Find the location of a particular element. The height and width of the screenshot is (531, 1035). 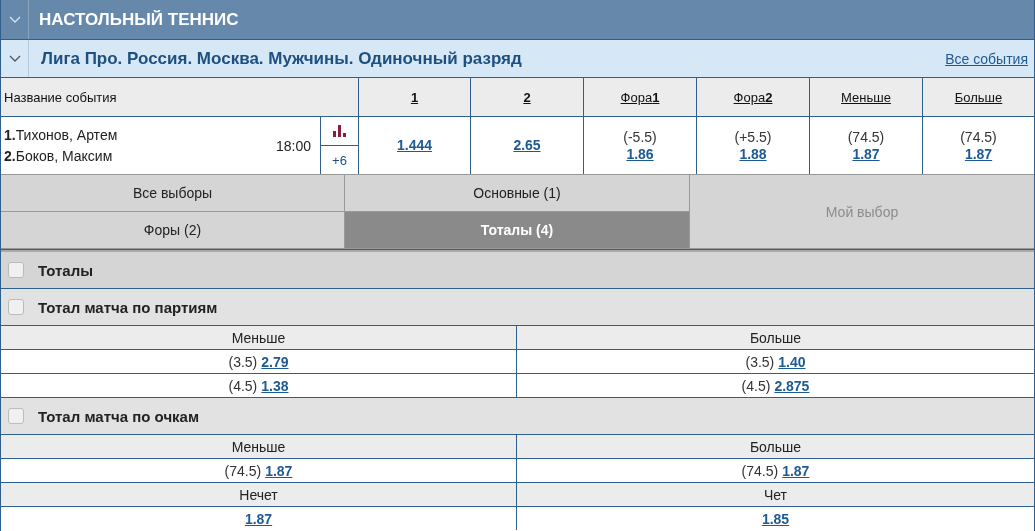

odds-link: 2.875 is located at coordinates (792, 385).